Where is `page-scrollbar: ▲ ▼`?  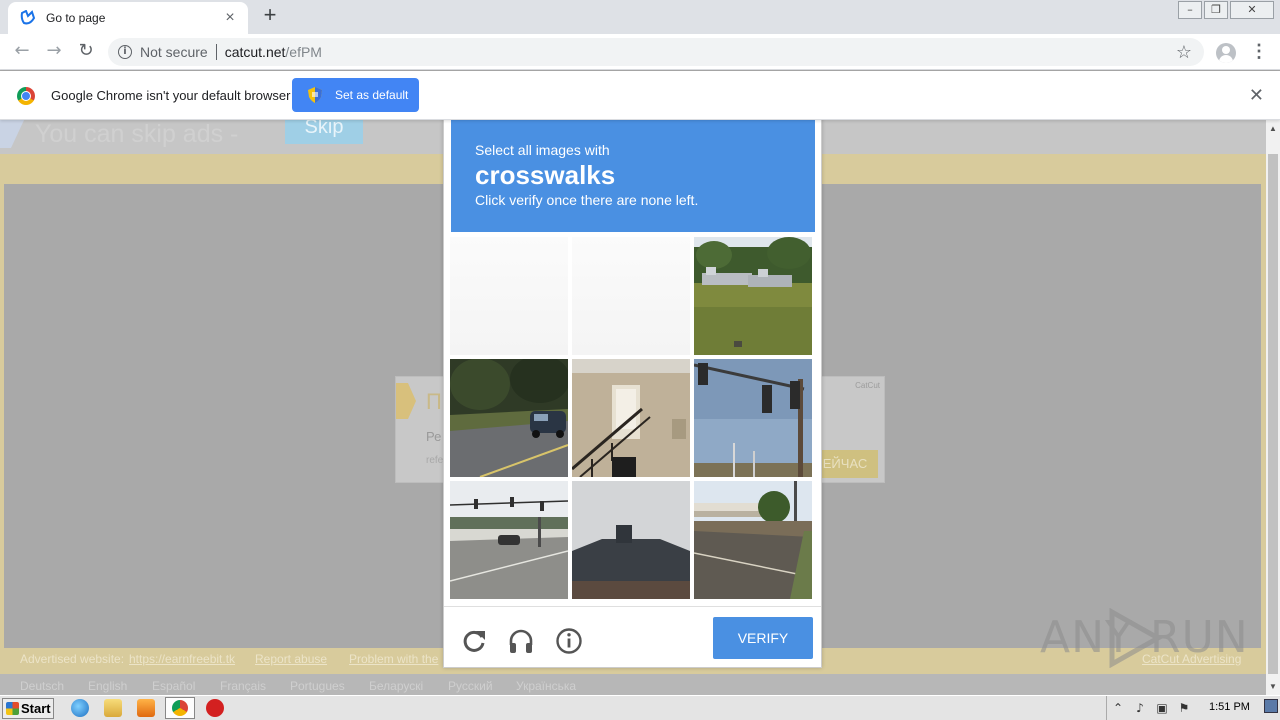
page-scrollbar: ▲ ▼ is located at coordinates (1273, 407).